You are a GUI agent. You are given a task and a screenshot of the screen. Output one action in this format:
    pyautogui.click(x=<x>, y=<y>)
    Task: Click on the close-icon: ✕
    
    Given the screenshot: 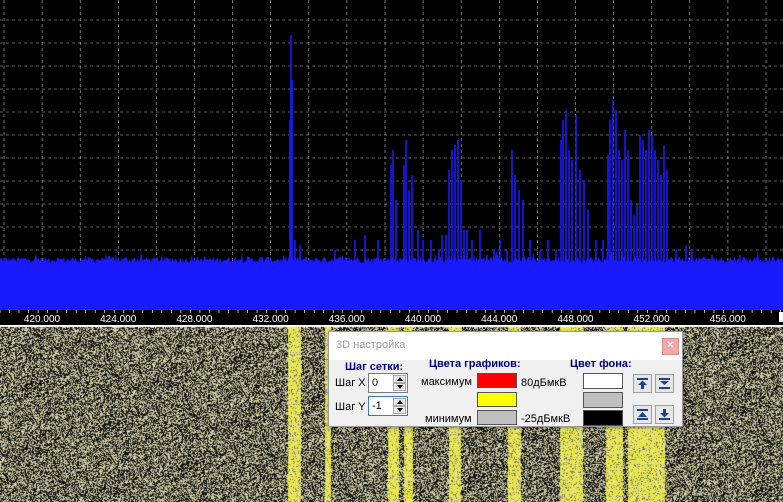 What is the action you would take?
    pyautogui.click(x=670, y=345)
    